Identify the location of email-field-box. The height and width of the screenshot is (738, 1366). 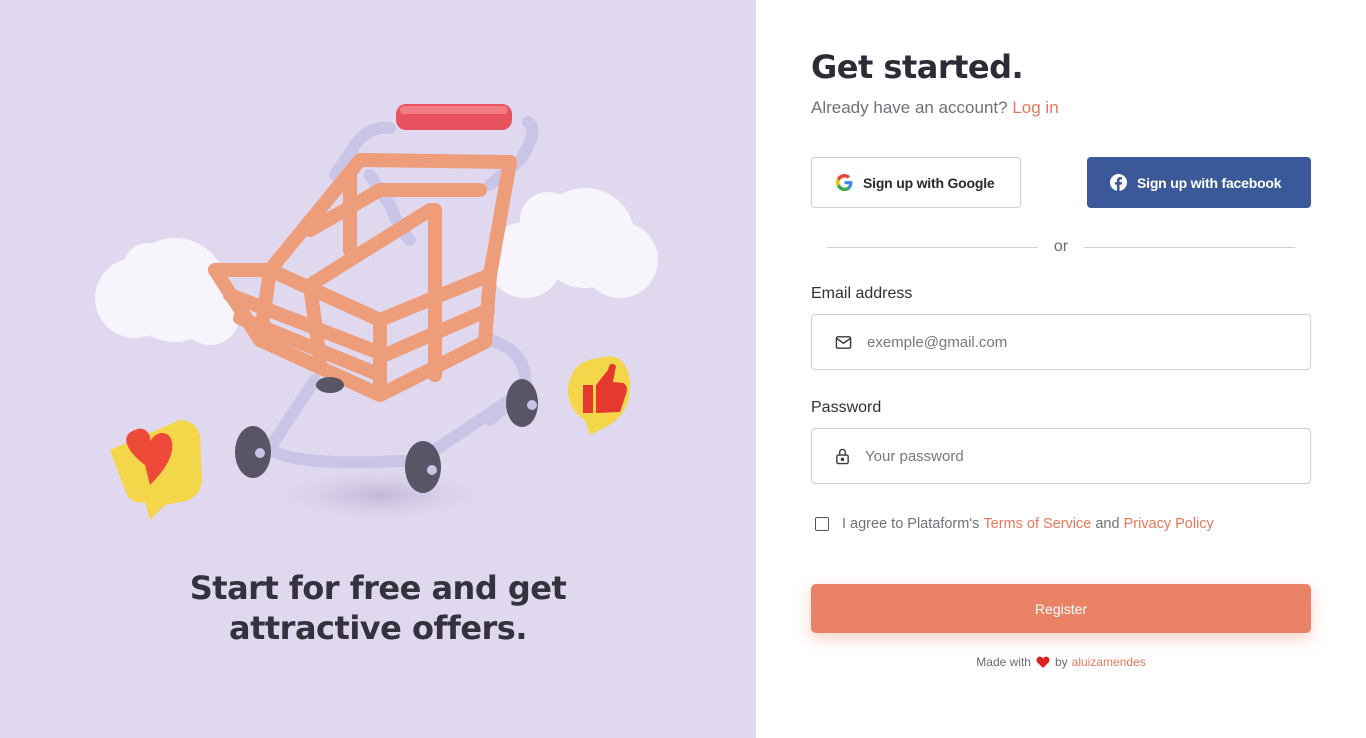
(1061, 342).